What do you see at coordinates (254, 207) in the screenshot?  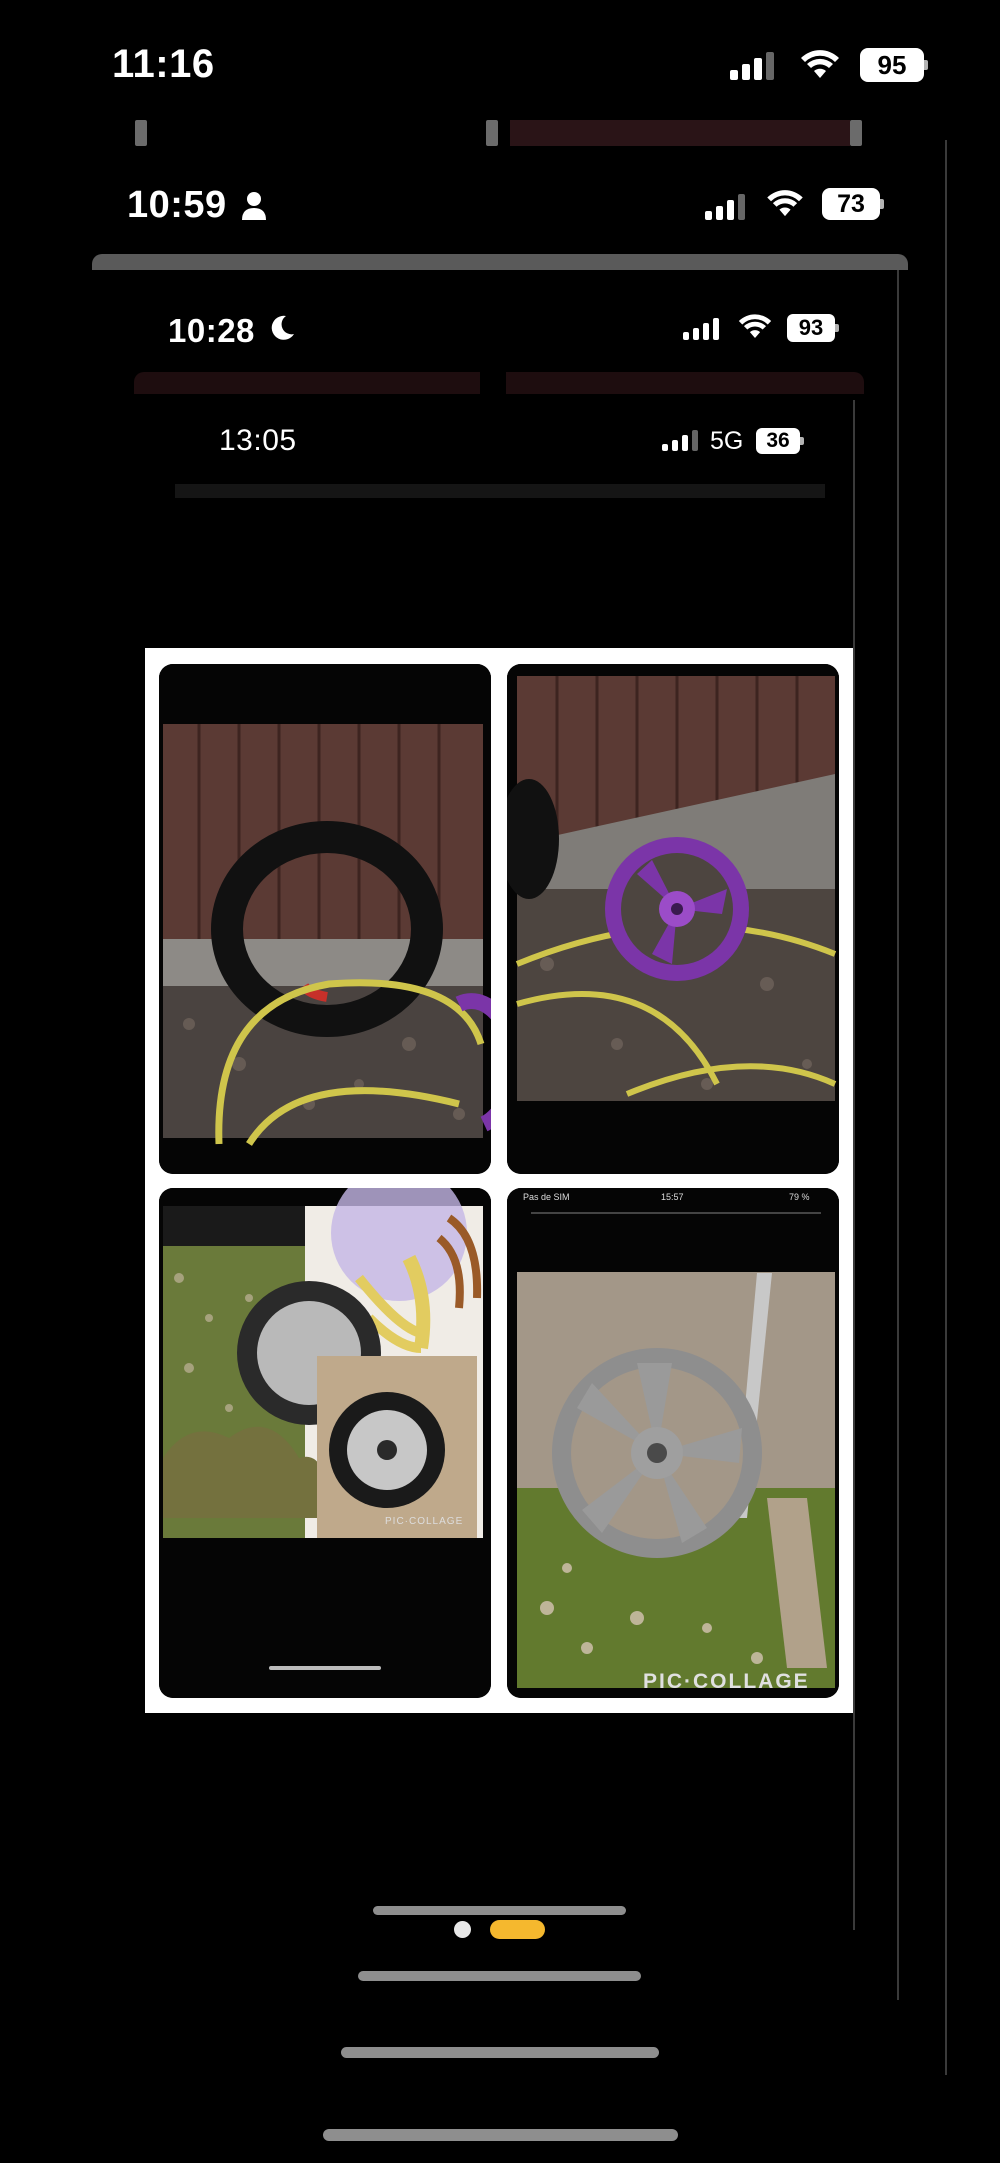 I see `person-icon` at bounding box center [254, 207].